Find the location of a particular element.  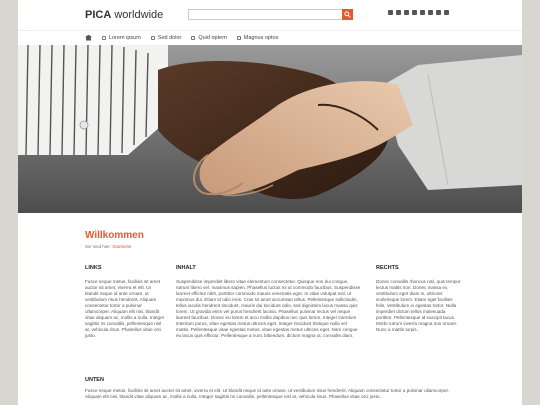

nav-item-label: Sed dolor is located at coordinates (169, 37).